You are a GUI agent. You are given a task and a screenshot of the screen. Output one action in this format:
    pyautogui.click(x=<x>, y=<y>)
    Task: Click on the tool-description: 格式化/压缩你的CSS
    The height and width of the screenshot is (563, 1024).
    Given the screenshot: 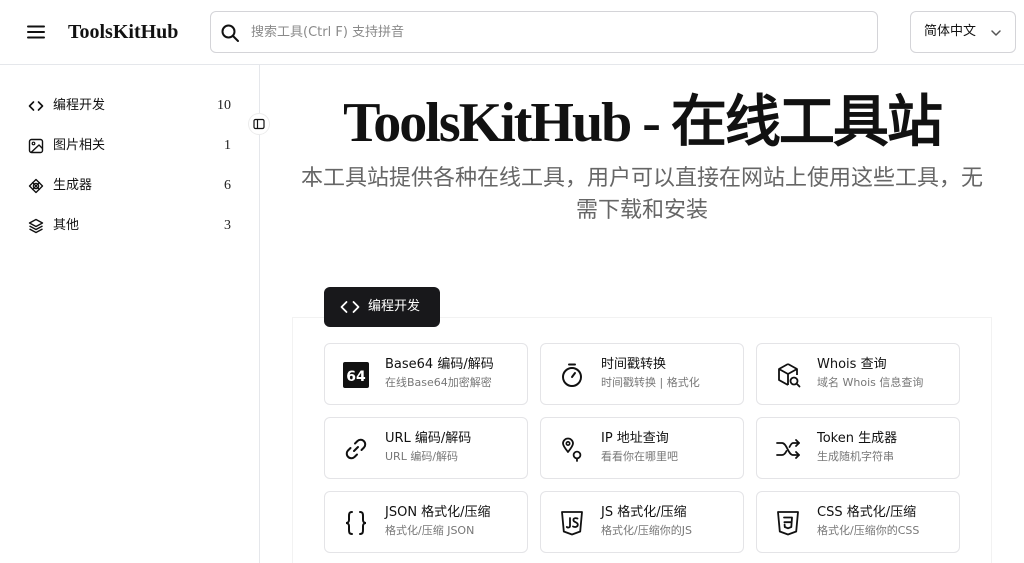 What is the action you would take?
    pyautogui.click(x=868, y=530)
    